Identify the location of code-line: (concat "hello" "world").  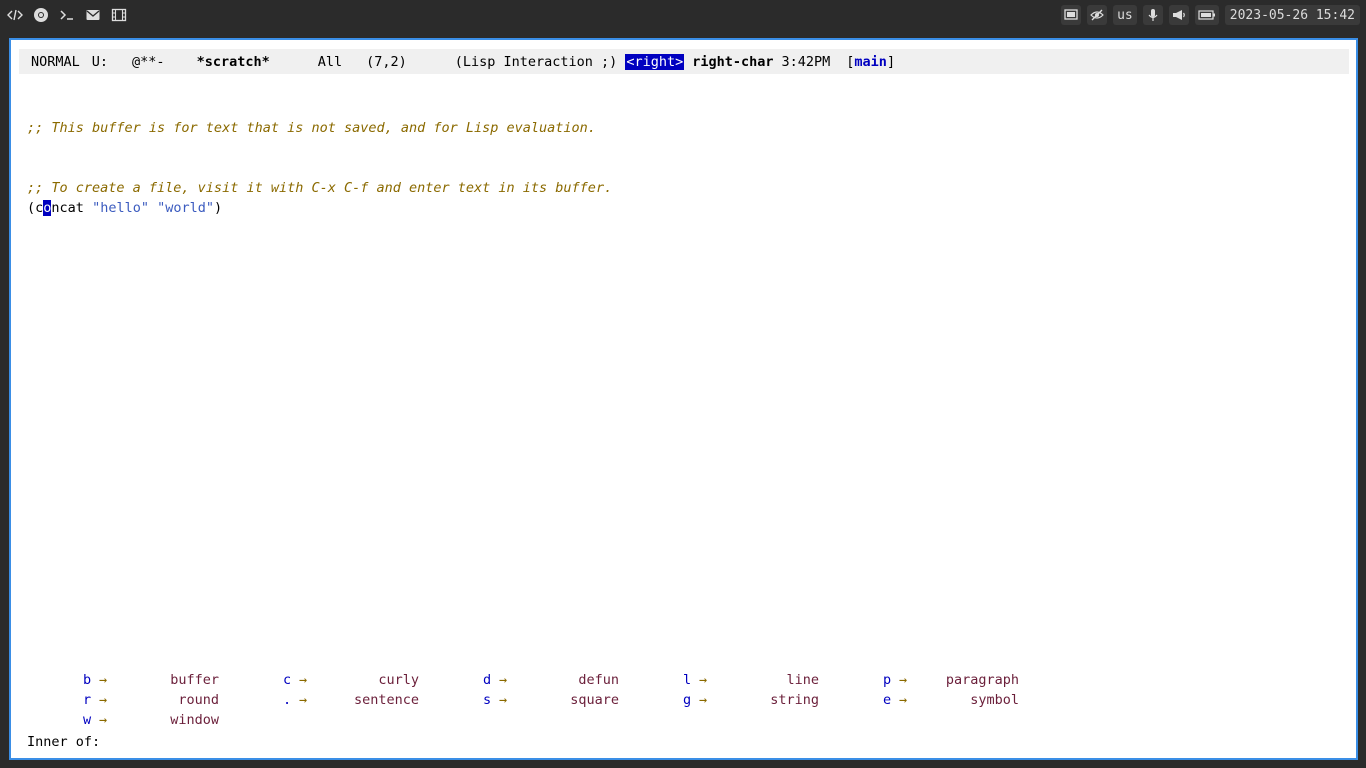
(124, 208).